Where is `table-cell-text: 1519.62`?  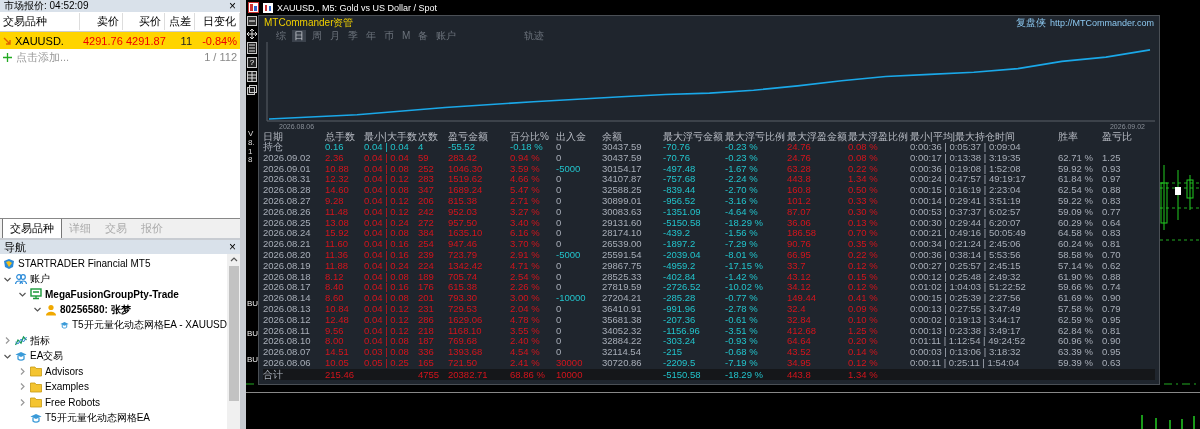 table-cell-text: 1519.62 is located at coordinates (466, 180).